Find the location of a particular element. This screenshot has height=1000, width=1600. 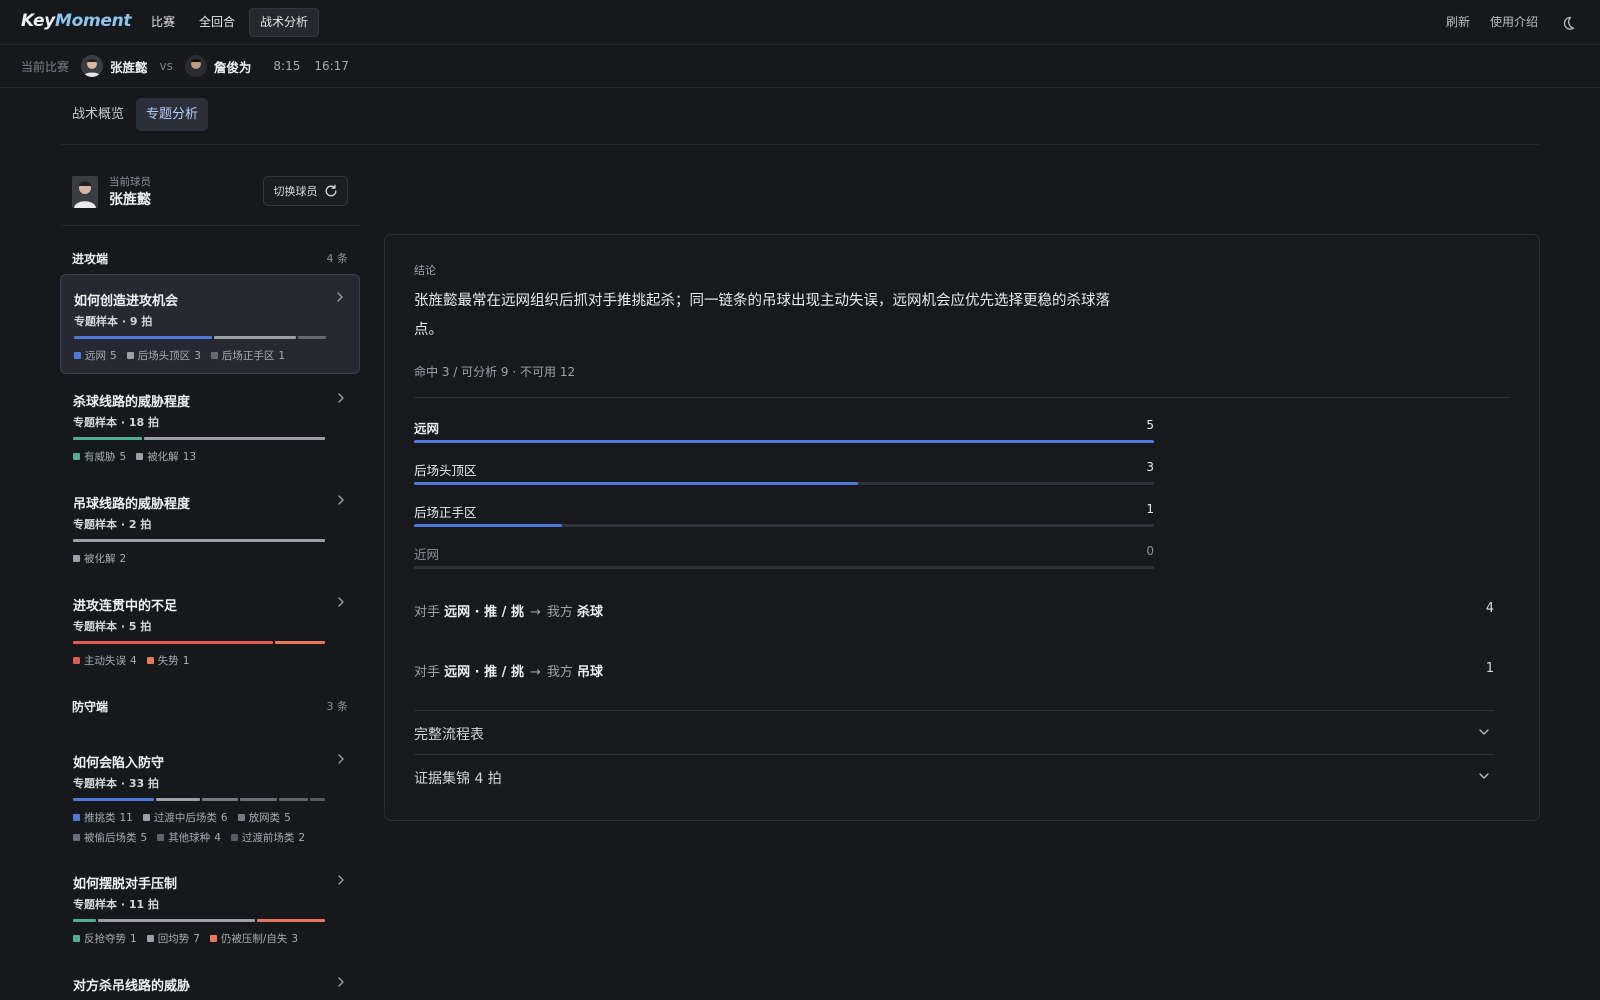

legend-label: 过渡前场类 is located at coordinates (268, 838).